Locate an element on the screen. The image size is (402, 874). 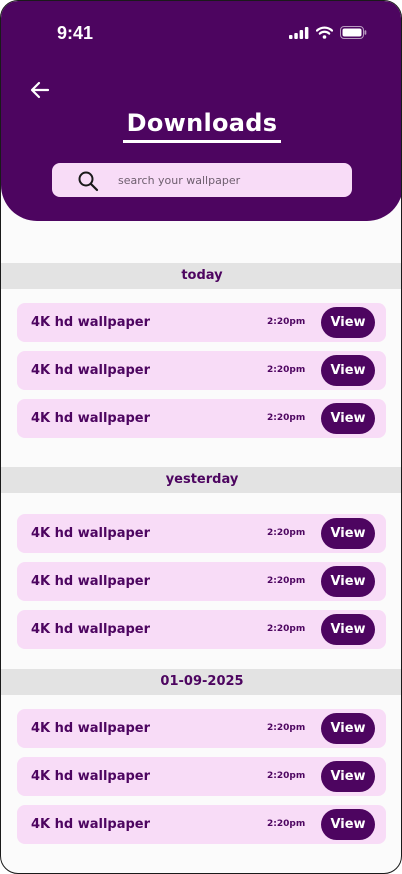
signal-icon is located at coordinates (299, 32).